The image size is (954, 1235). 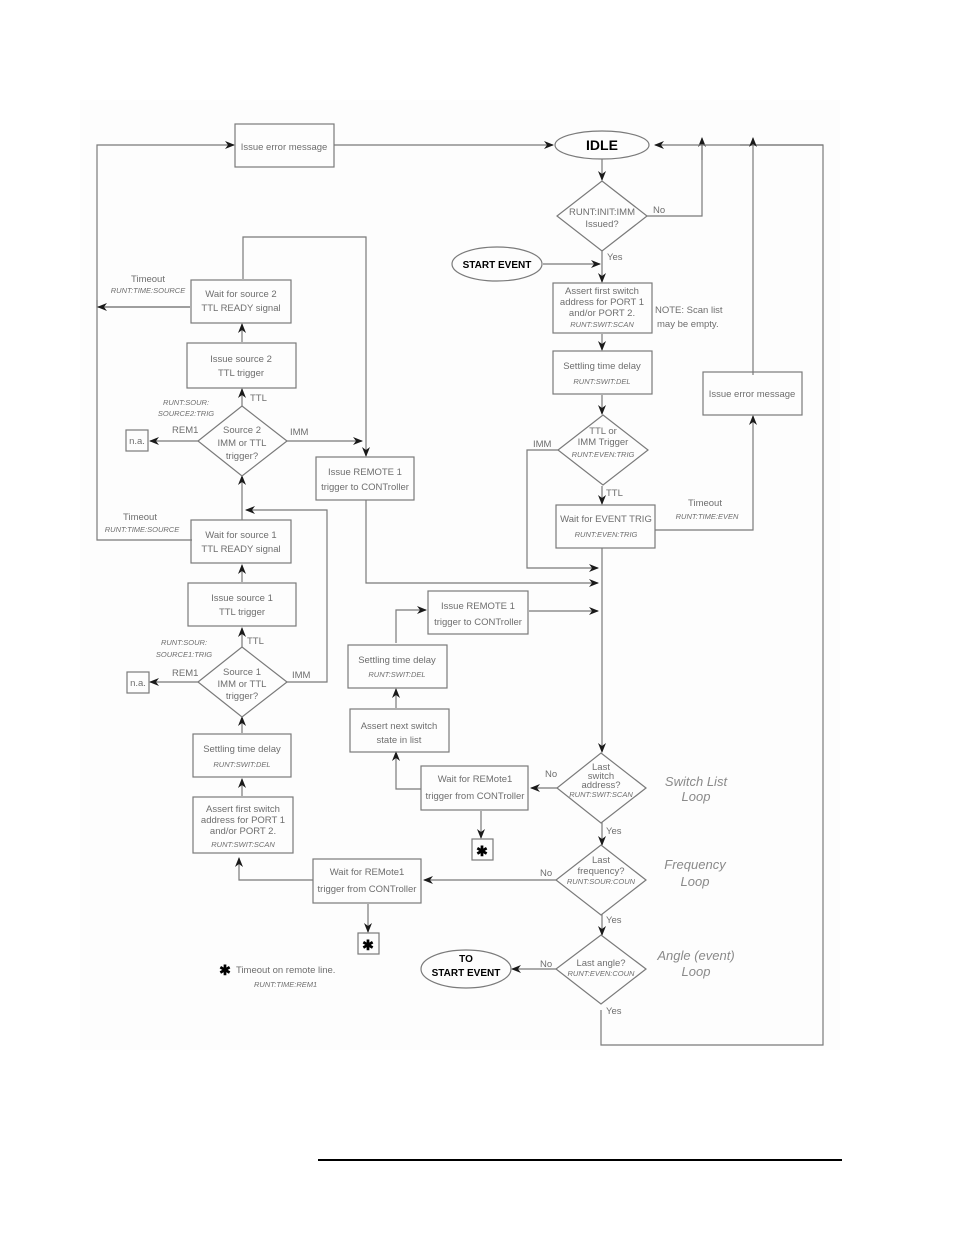 What do you see at coordinates (696, 796) in the screenshot?
I see `loop-label-switch-line2: Loop` at bounding box center [696, 796].